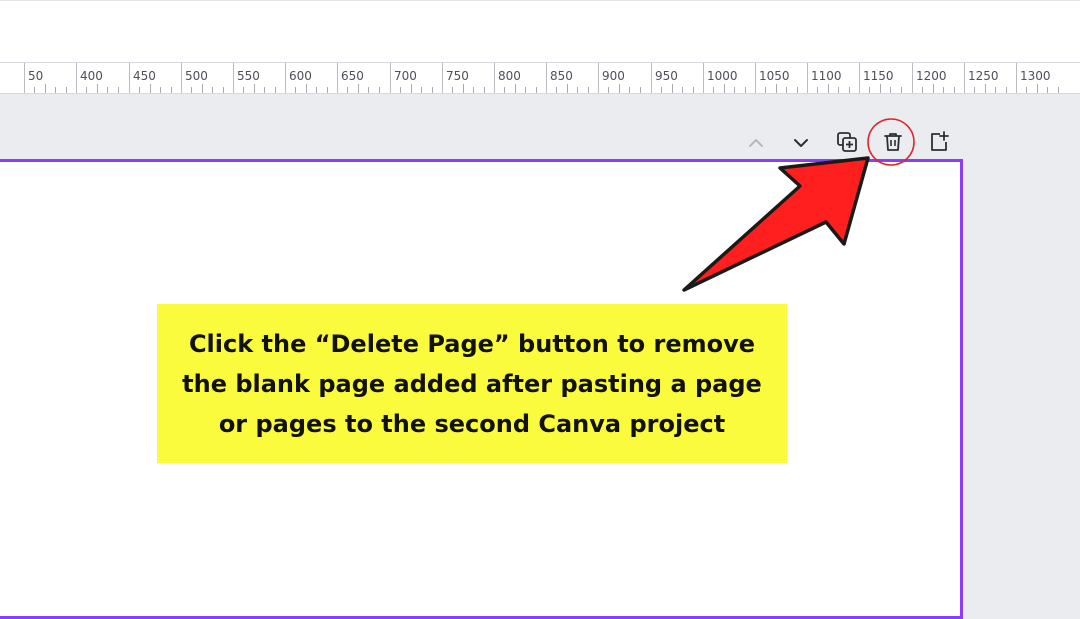 The width and height of the screenshot is (1080, 619). I want to click on move-page-up-button, so click(756, 143).